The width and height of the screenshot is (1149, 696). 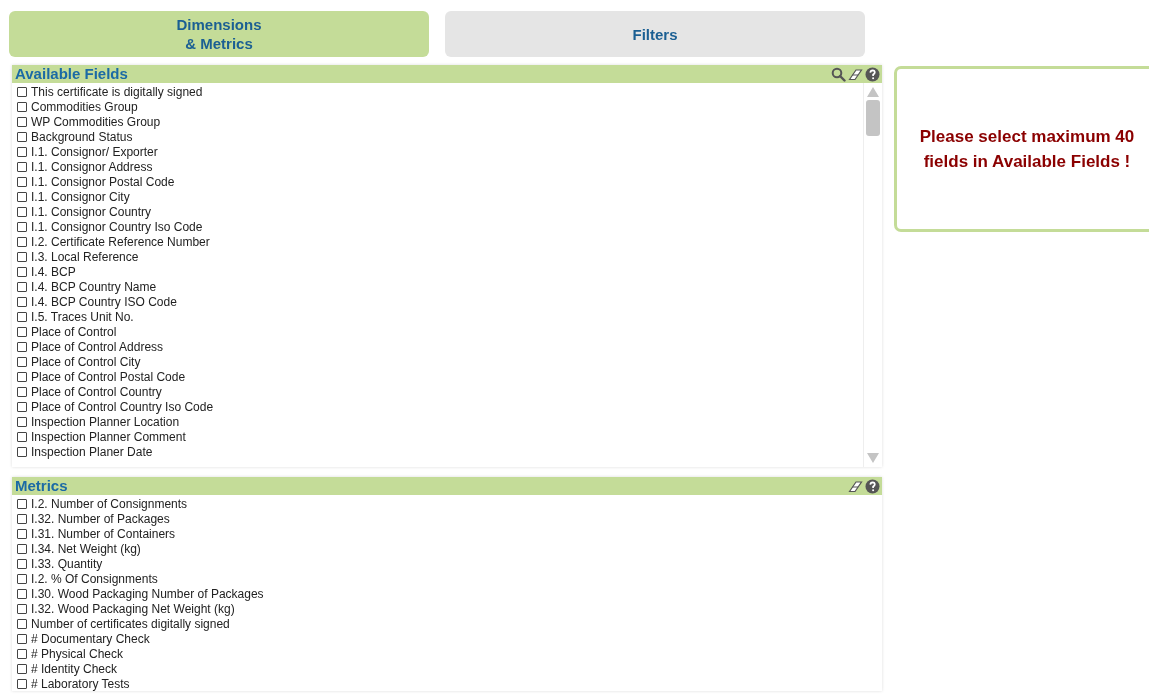 I want to click on field-option: Commodities Group, so click(x=77, y=106).